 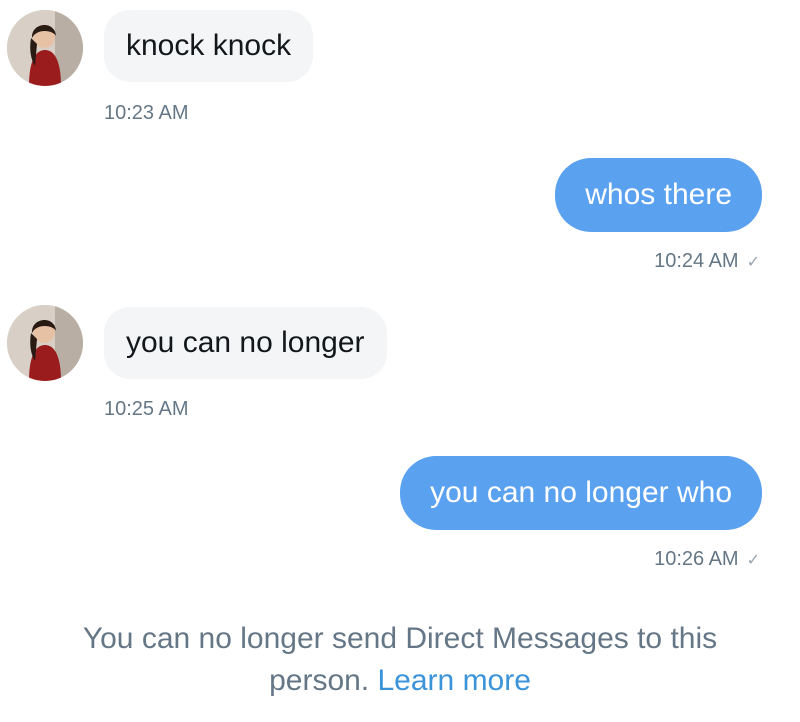 I want to click on message-timestamp: 10:25 AM, so click(x=146, y=409).